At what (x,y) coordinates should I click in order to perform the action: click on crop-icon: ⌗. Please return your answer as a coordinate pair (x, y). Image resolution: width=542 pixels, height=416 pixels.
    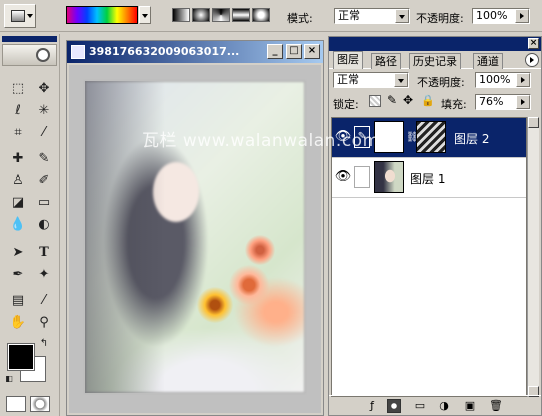
    Looking at the image, I should click on (18, 133).